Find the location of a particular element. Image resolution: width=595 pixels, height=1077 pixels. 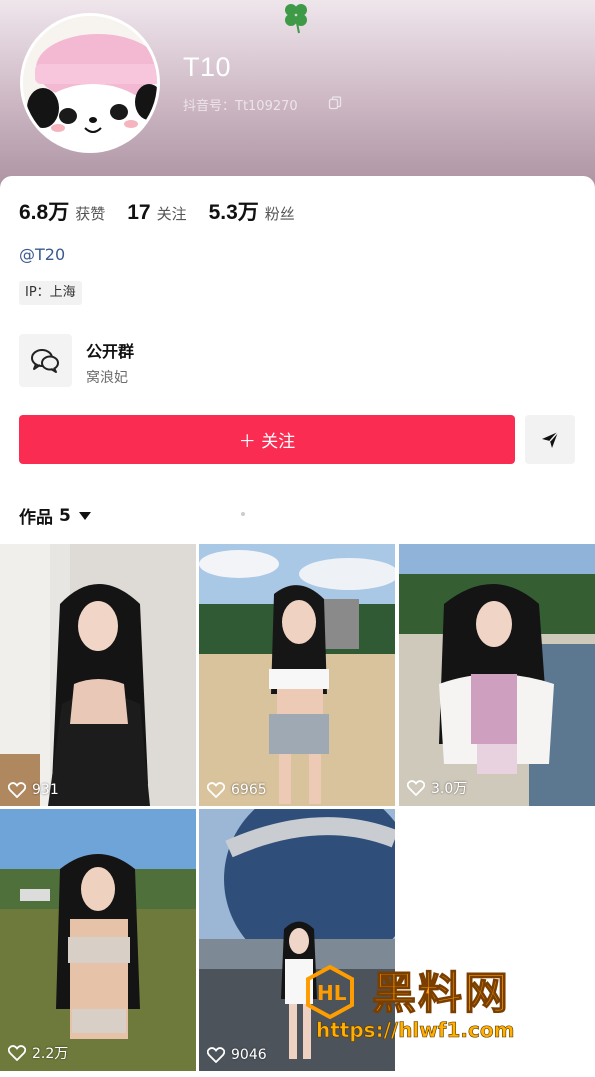

stat-followers: 5.3万 粉丝 is located at coordinates (252, 211).